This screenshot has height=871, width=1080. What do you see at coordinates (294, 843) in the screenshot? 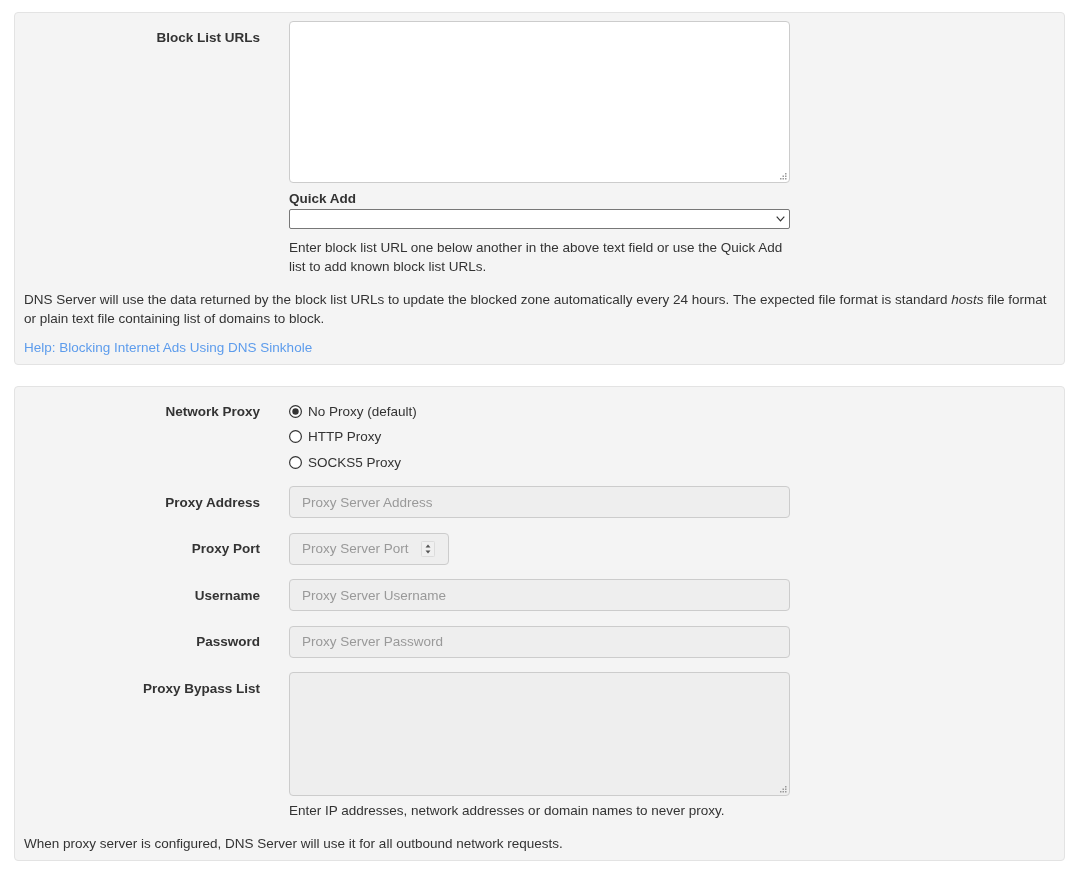
I see `note-text: When proxy server is configured, DNS Server will use it for all outbound network requests.` at bounding box center [294, 843].